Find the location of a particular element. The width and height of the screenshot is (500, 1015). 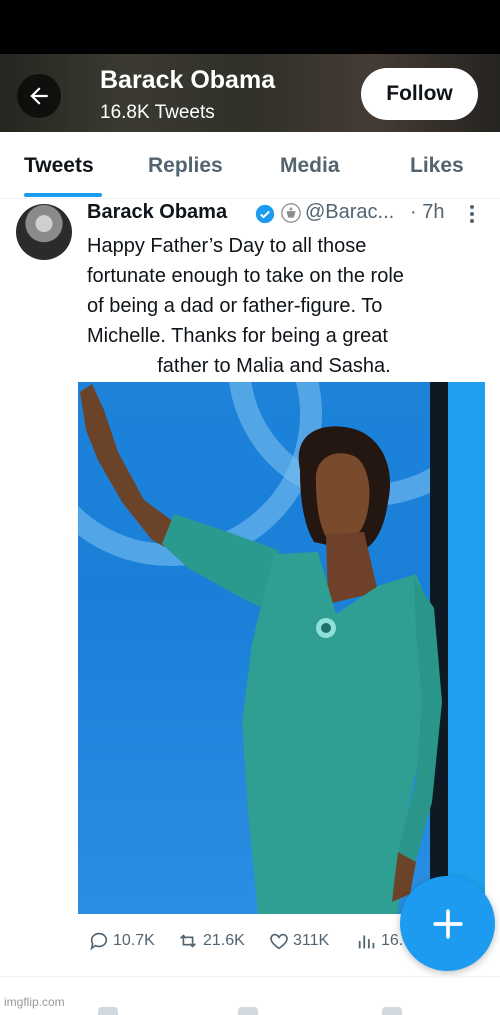

status-bar is located at coordinates (250, 27).